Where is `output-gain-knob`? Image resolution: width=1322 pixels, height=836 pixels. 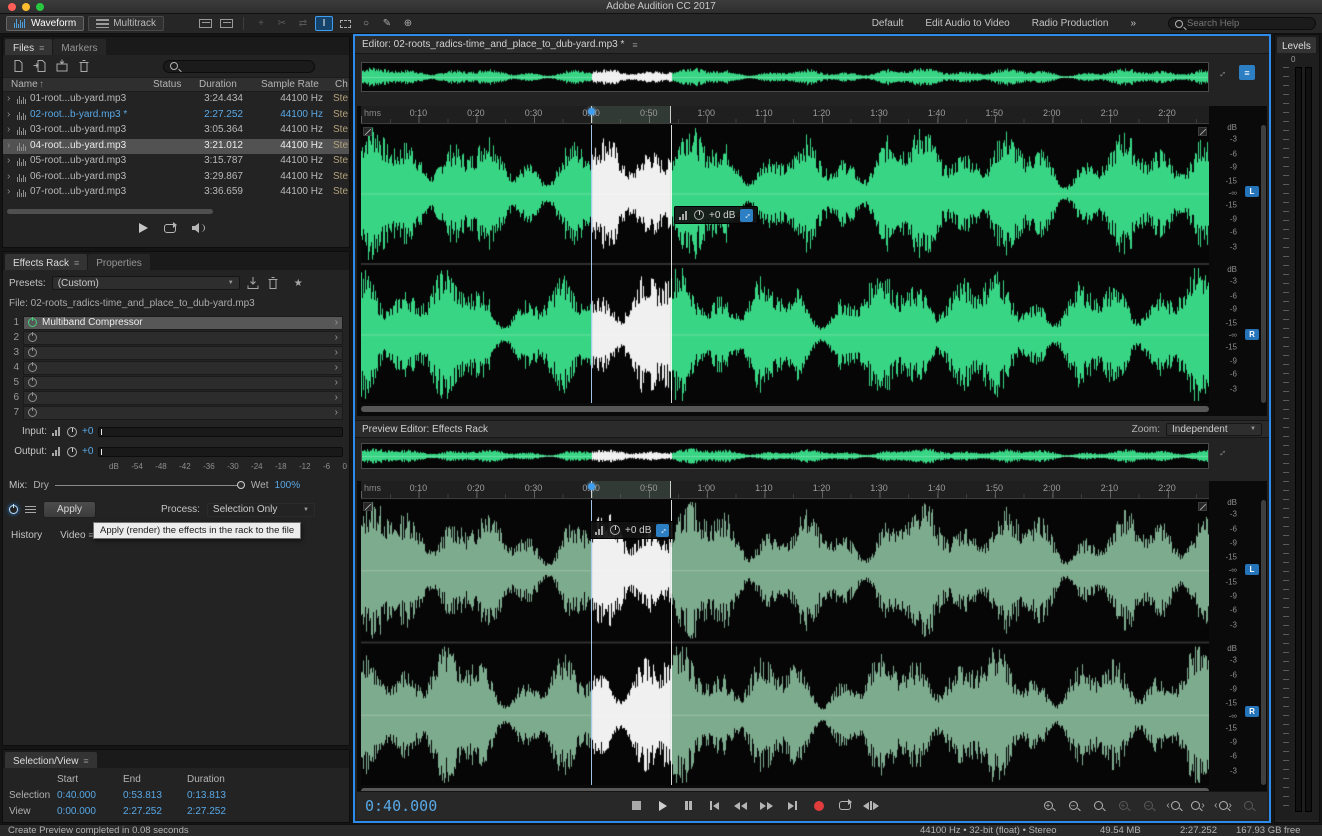
output-gain-knob is located at coordinates (72, 451).